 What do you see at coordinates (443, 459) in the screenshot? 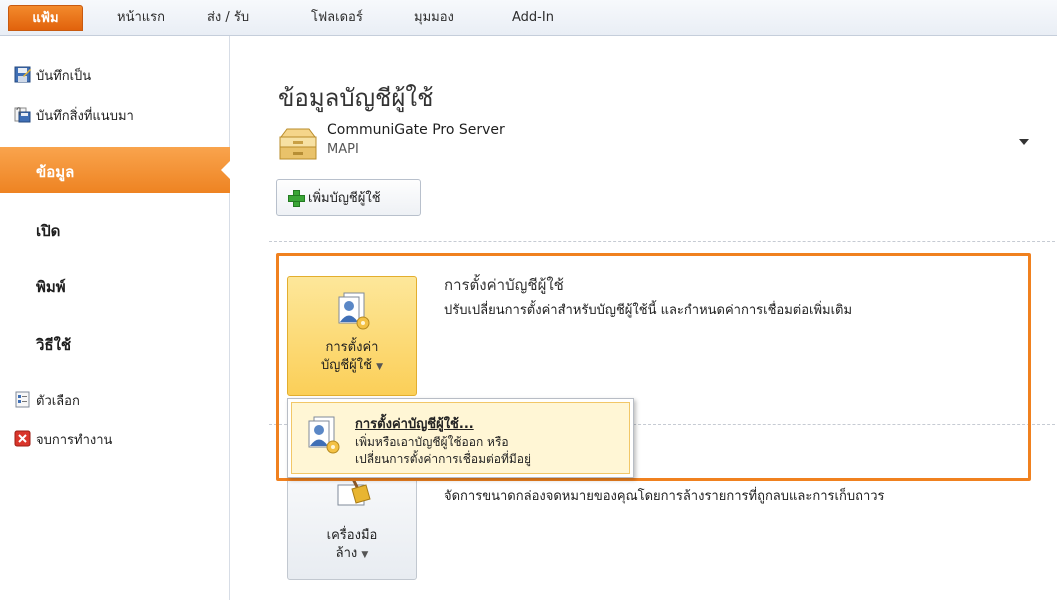
I see `menu-item-description-line2: เปลี่ยนการตั้งค่าการเชื่อมต่อที่มีอยู่` at bounding box center [443, 459].